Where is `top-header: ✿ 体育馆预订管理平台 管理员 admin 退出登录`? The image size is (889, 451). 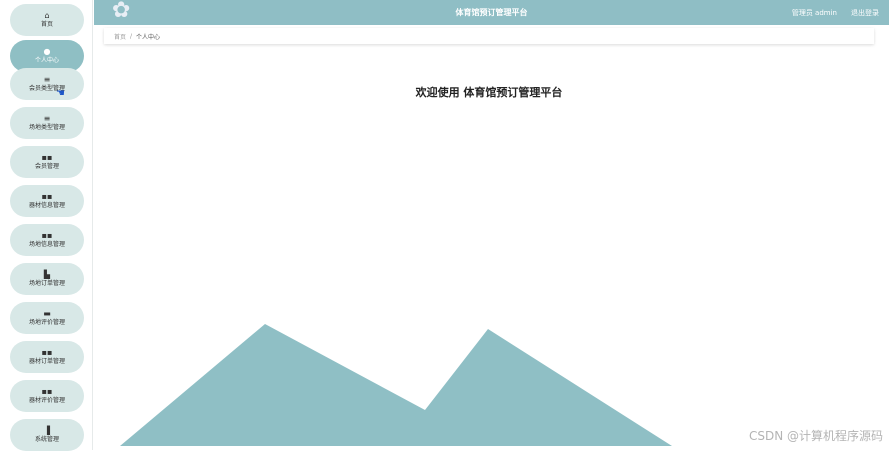 top-header: ✿ 体育馆预订管理平台 管理员 admin 退出登录 is located at coordinates (491, 12).